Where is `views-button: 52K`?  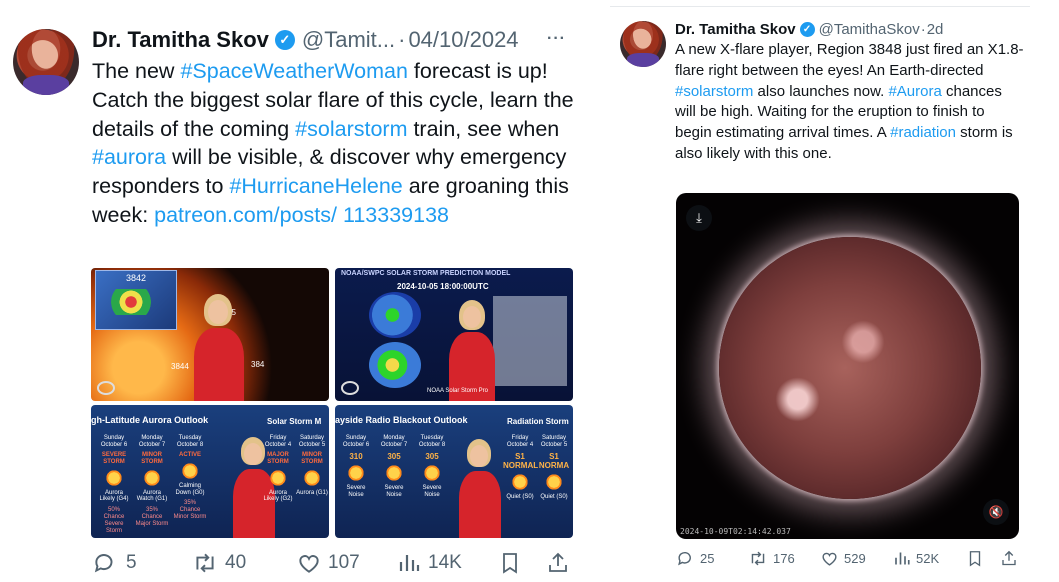 views-button: 52K is located at coordinates (916, 558).